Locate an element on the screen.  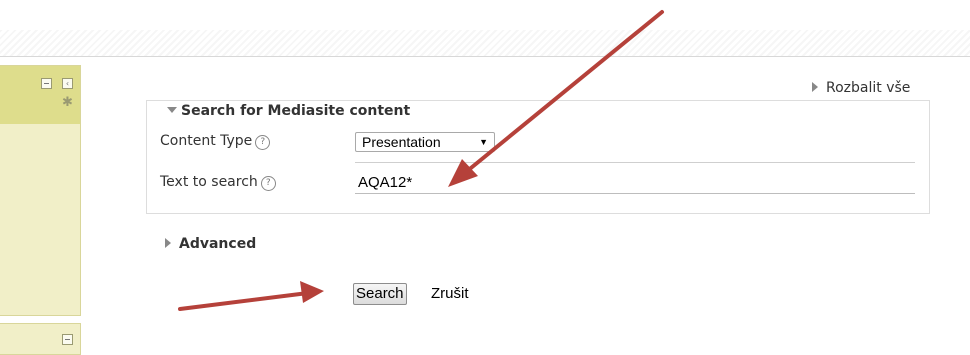
annotation-arrow-to-input is located at coordinates (556, 98).